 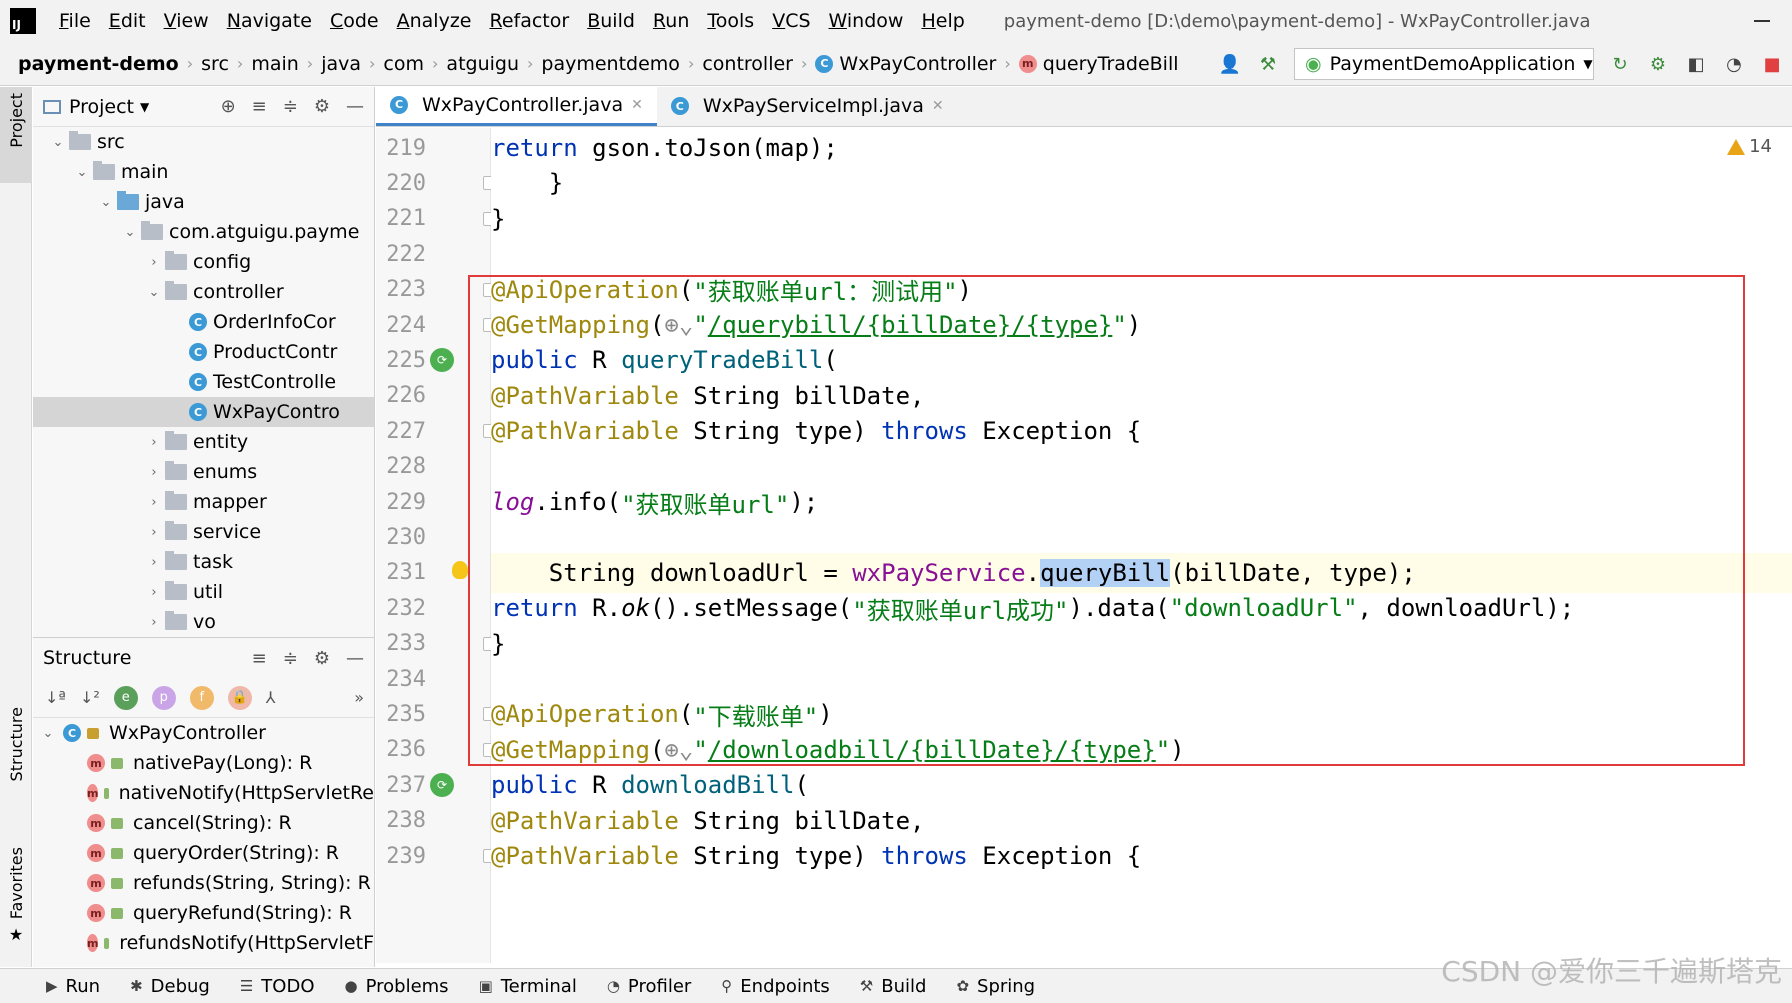 I want to click on autoscroll-icon: ⅄, so click(x=271, y=697).